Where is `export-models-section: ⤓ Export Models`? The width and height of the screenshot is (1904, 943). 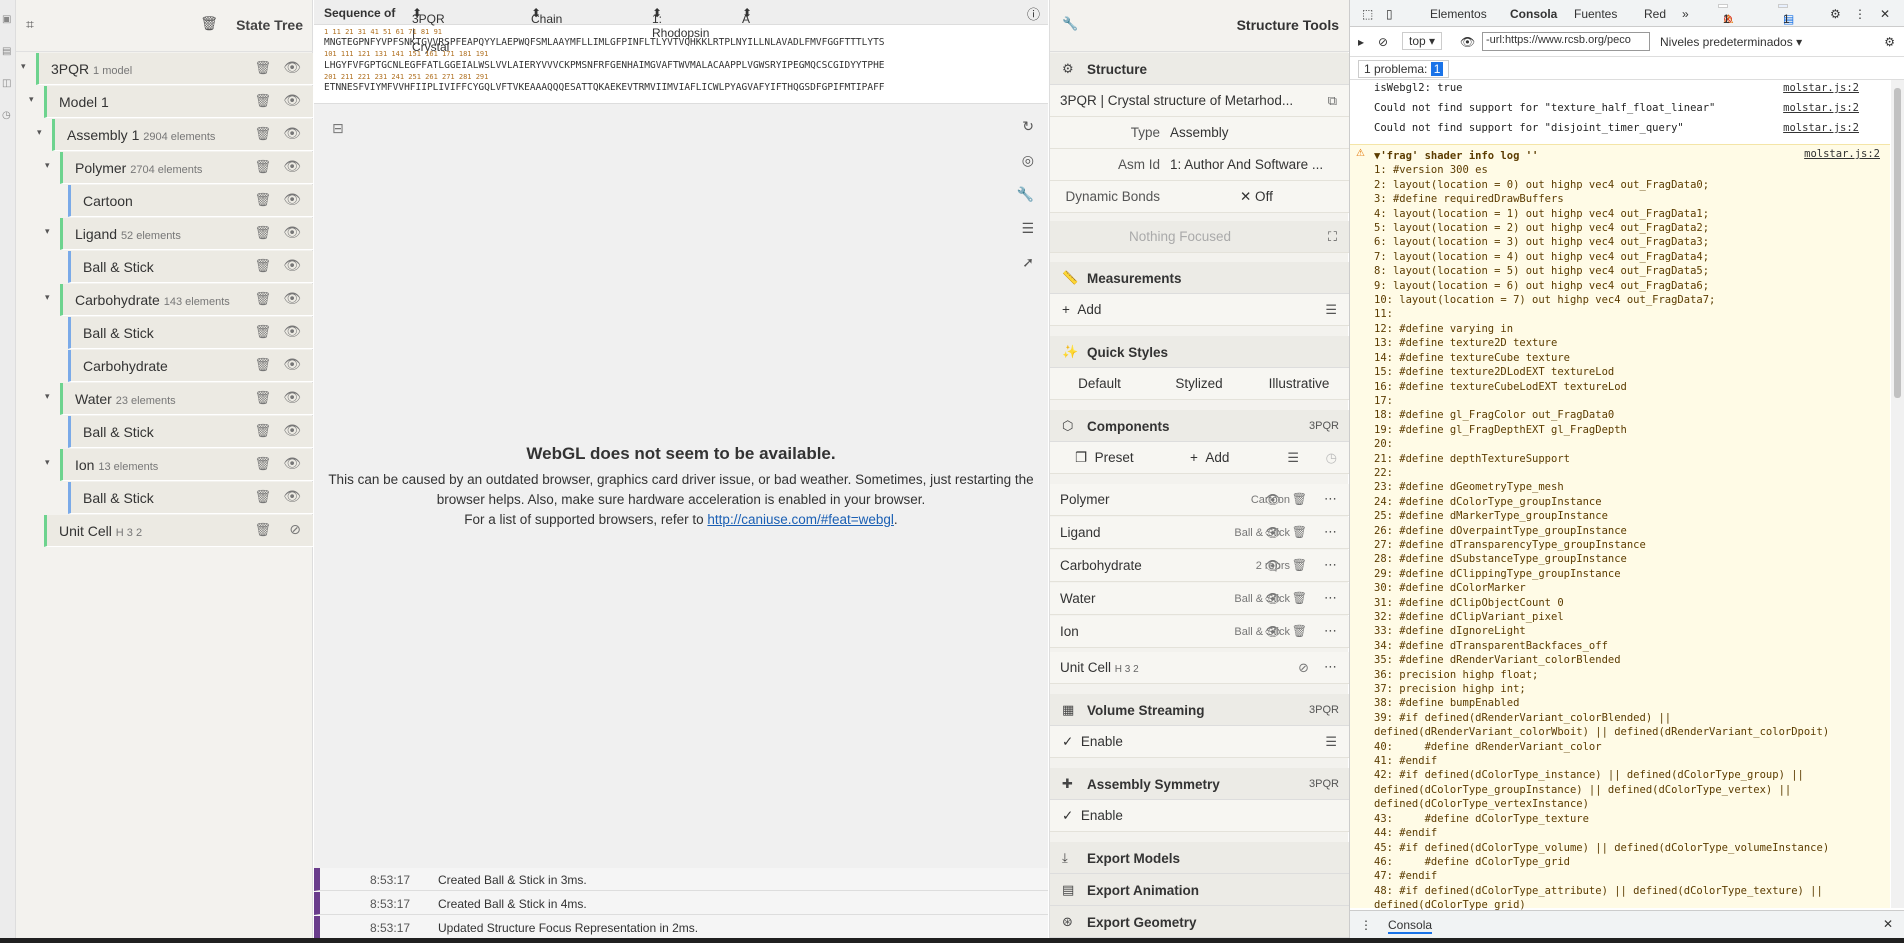 export-models-section: ⤓ Export Models is located at coordinates (1199, 858).